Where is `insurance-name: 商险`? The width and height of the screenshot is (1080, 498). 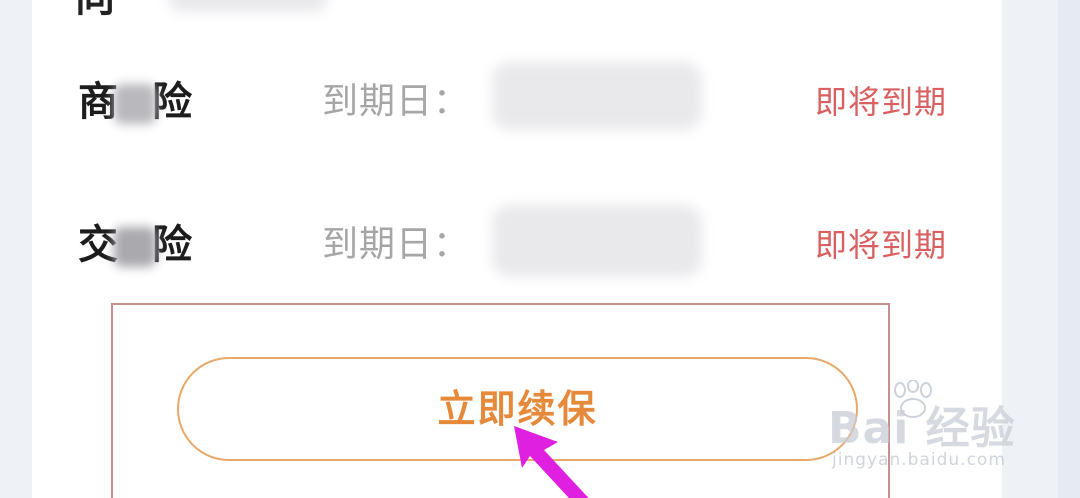 insurance-name: 商险 is located at coordinates (135, 102).